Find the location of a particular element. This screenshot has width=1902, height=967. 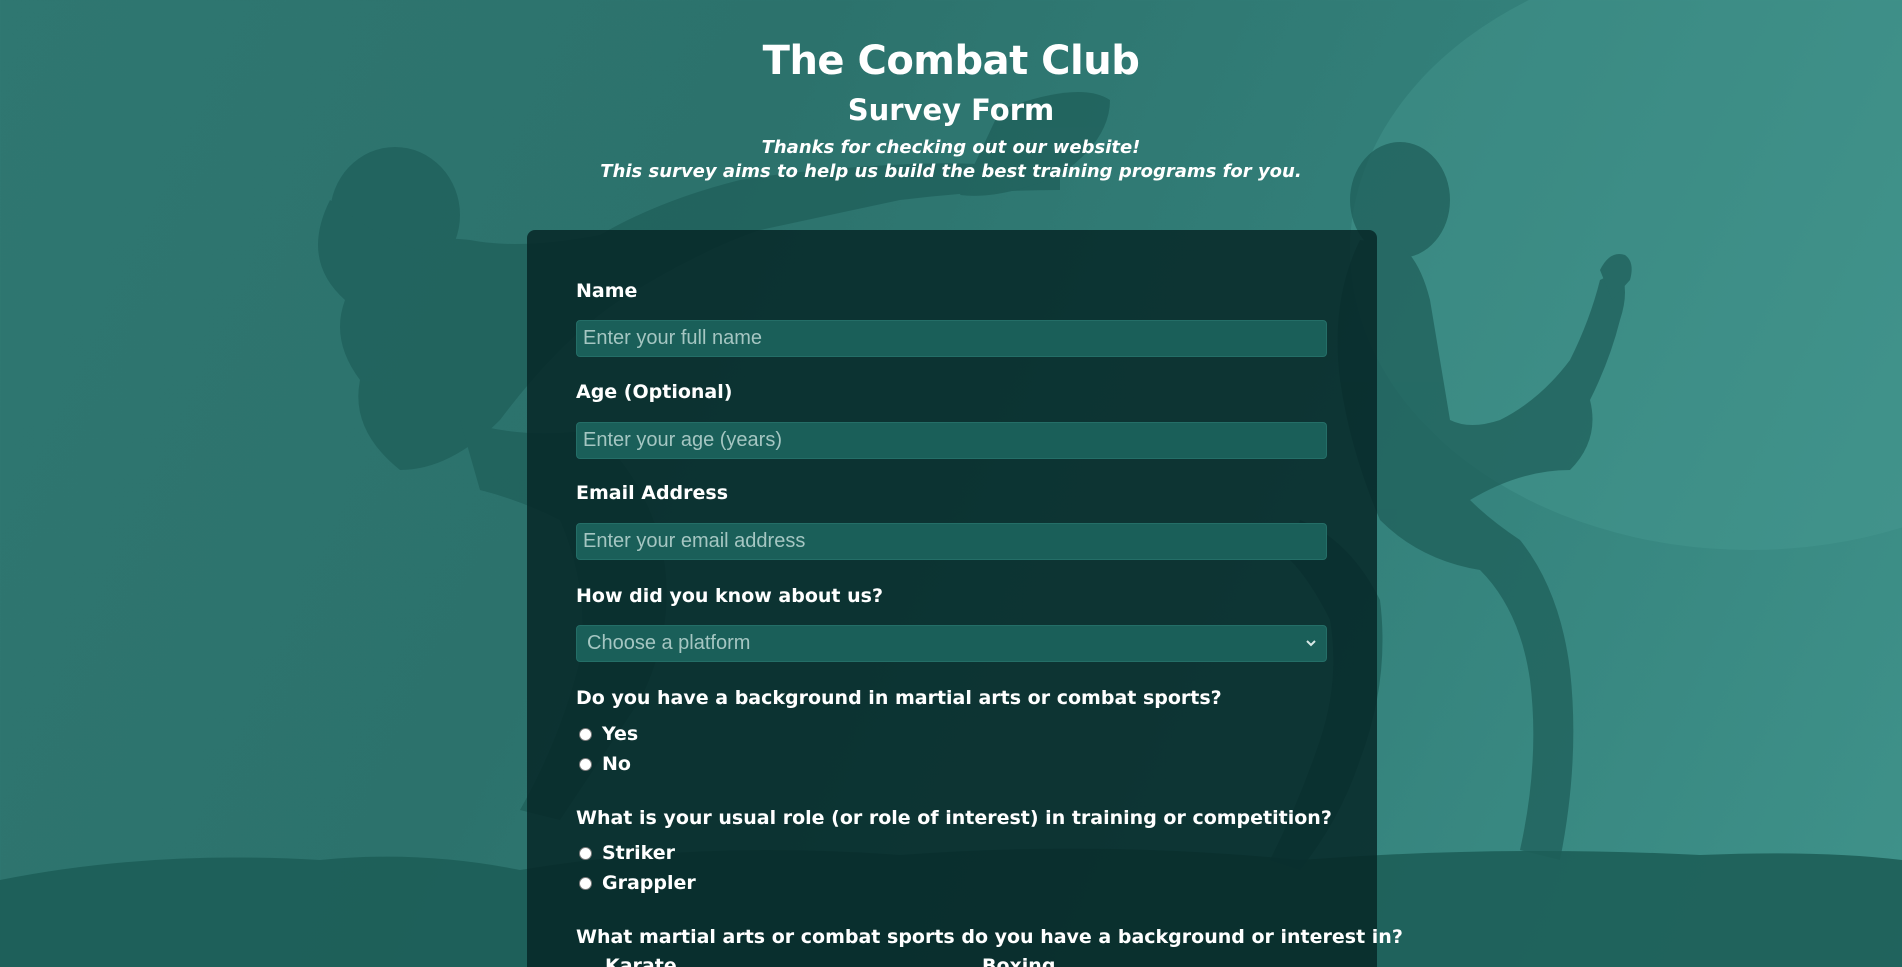

role-option-grappler: Grappler is located at coordinates (637, 883).